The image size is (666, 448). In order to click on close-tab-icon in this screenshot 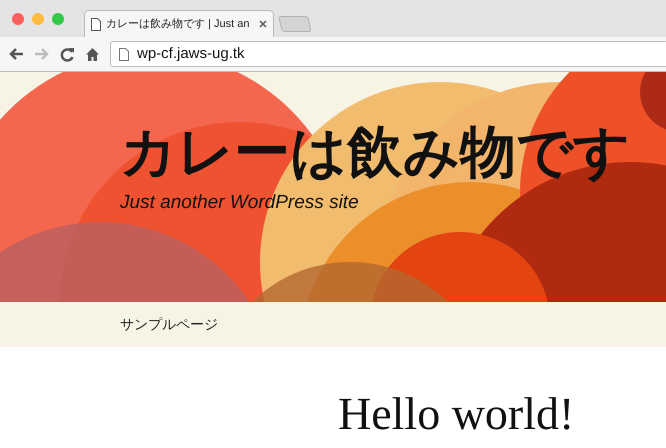, I will do `click(263, 24)`.